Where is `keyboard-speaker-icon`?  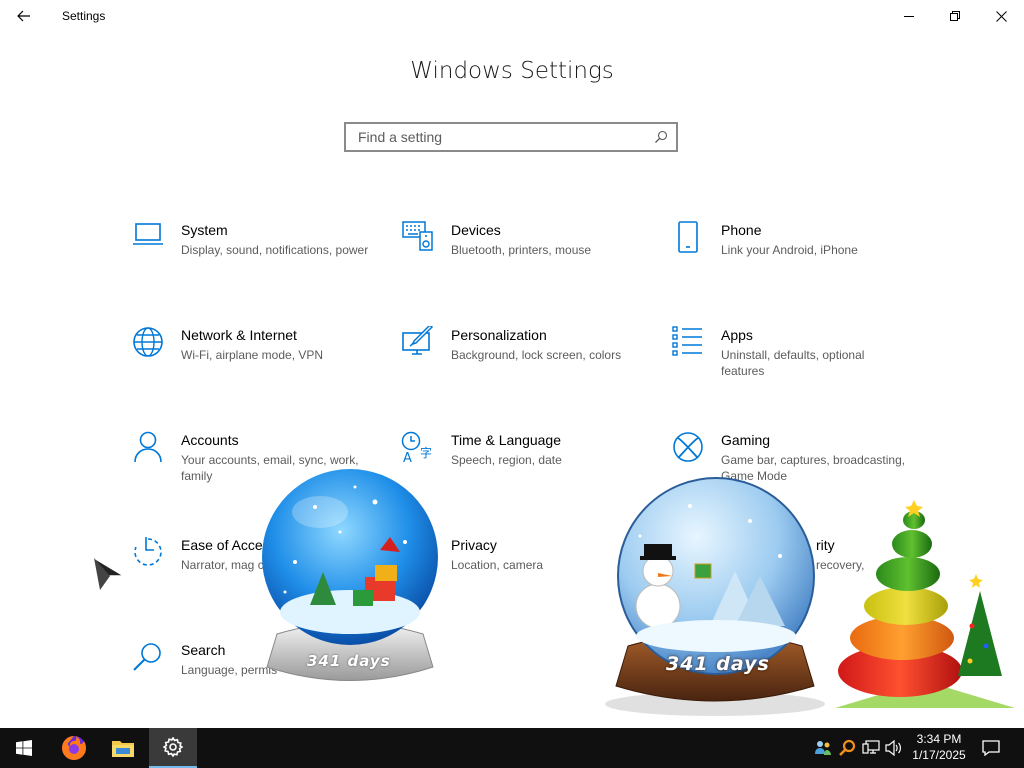
keyboard-speaker-icon is located at coordinates (418, 238).